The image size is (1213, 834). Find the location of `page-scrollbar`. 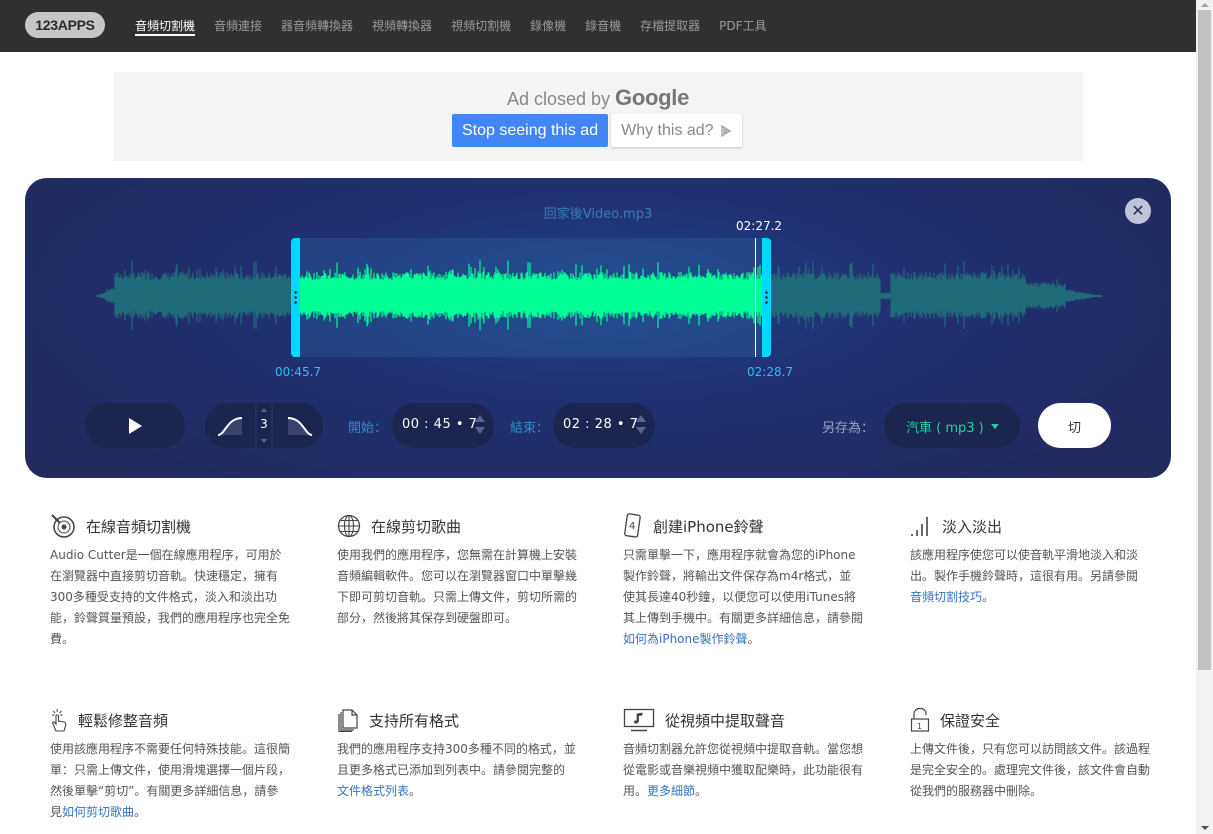

page-scrollbar is located at coordinates (1204, 417).